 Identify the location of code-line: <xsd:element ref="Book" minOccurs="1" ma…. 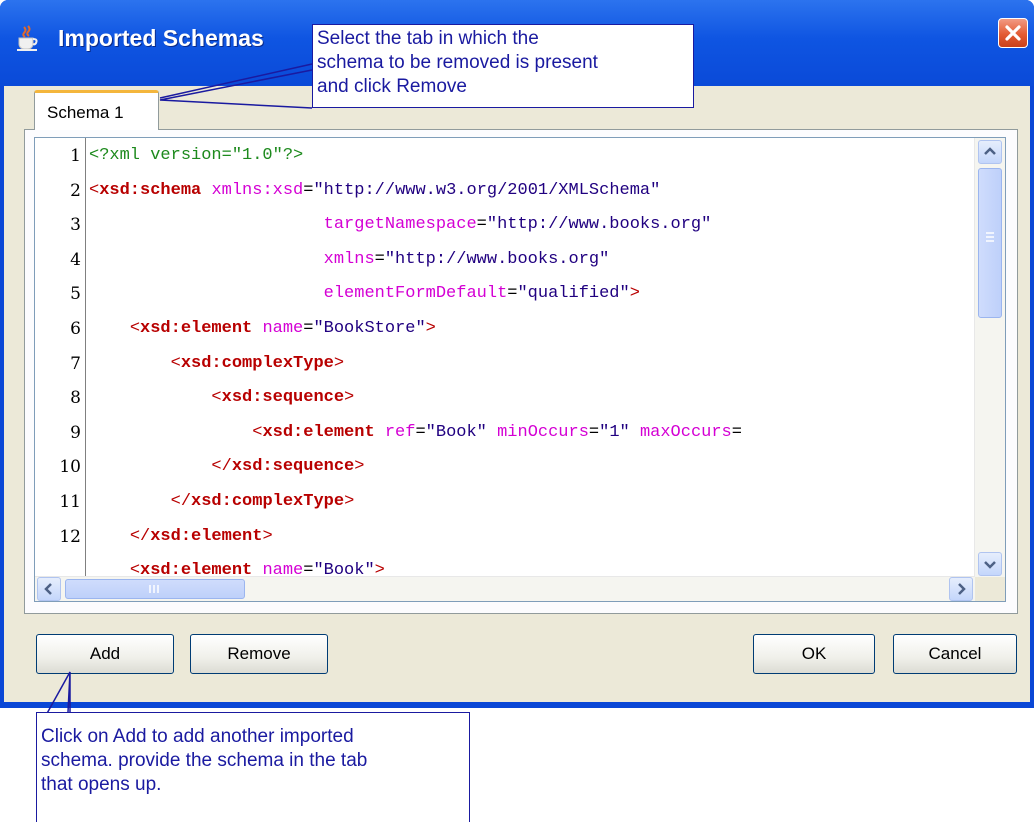
(415, 432).